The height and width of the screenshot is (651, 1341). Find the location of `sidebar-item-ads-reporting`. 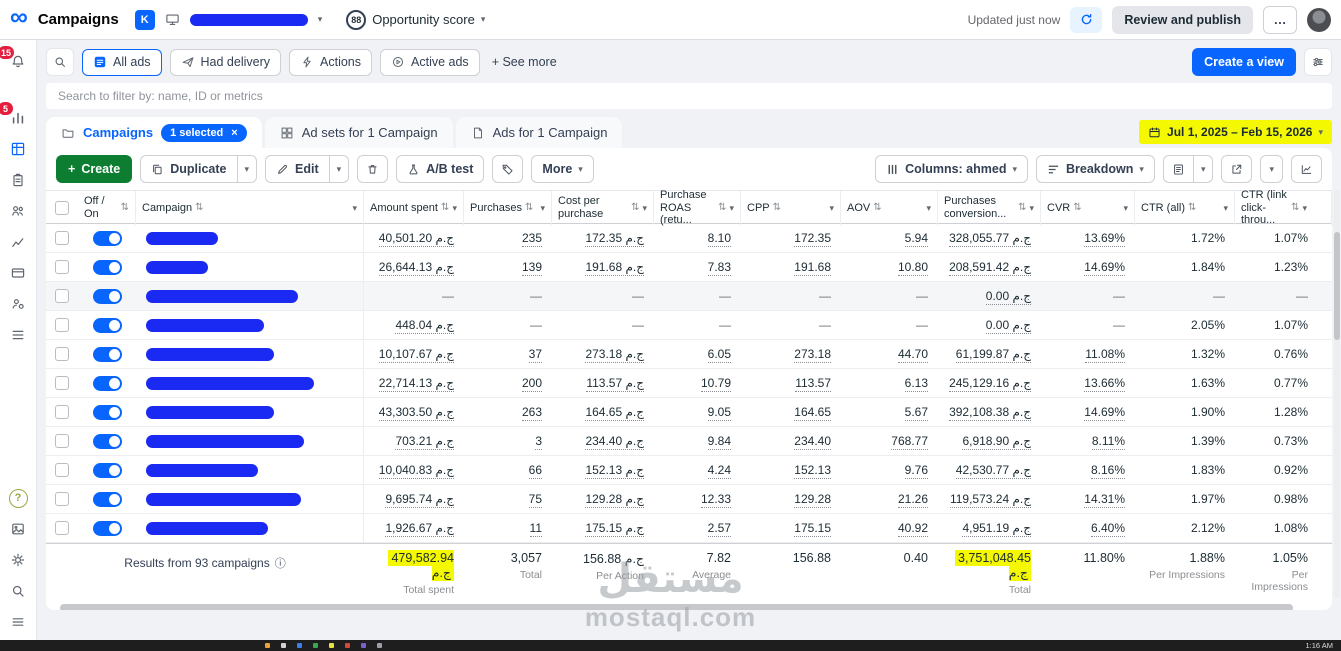

sidebar-item-ads-reporting is located at coordinates (18, 242).